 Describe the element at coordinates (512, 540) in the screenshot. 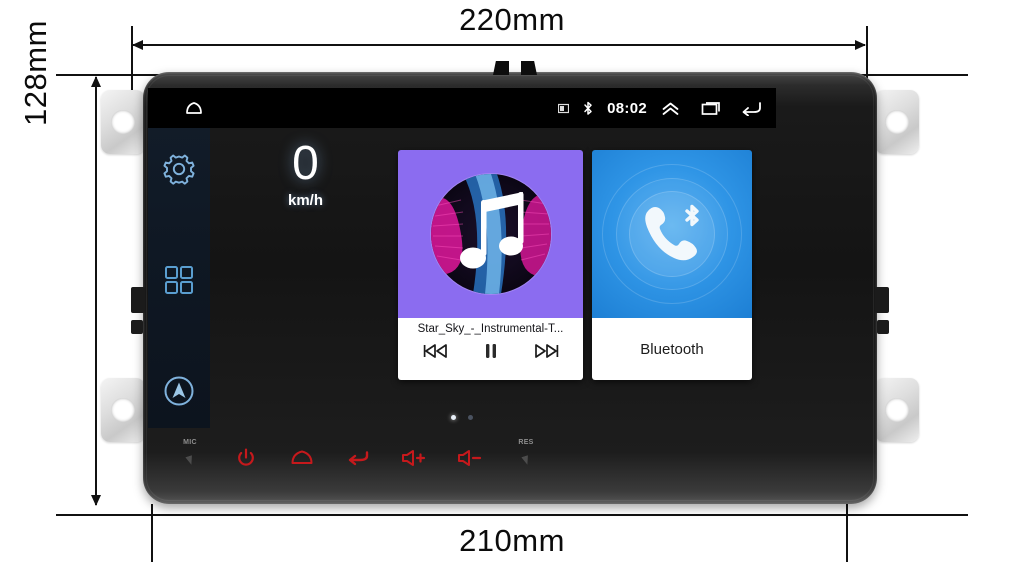

I see `dimension-label-bottom-width: 210mm` at that location.